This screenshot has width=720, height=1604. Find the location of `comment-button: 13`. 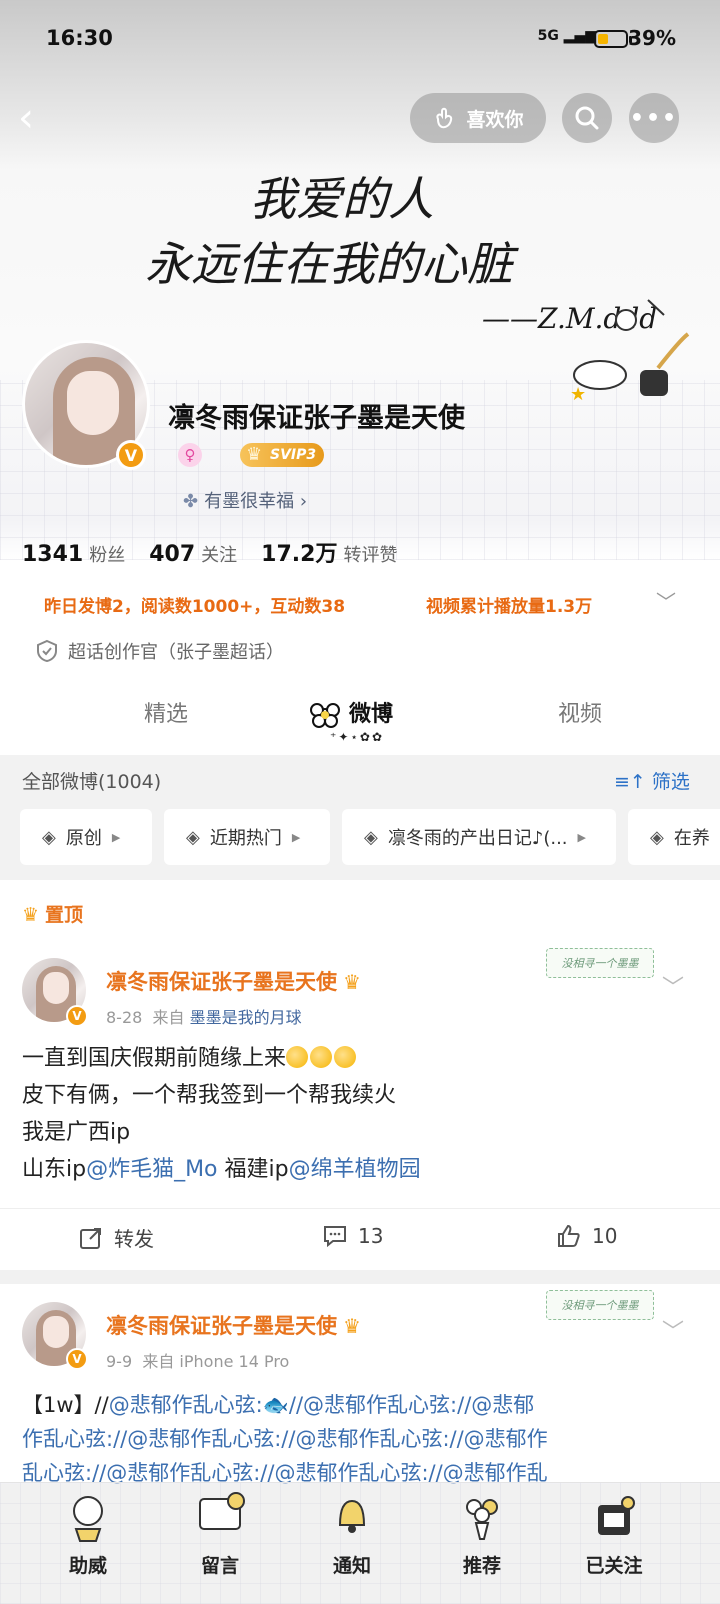

comment-button: 13 is located at coordinates (352, 1236).